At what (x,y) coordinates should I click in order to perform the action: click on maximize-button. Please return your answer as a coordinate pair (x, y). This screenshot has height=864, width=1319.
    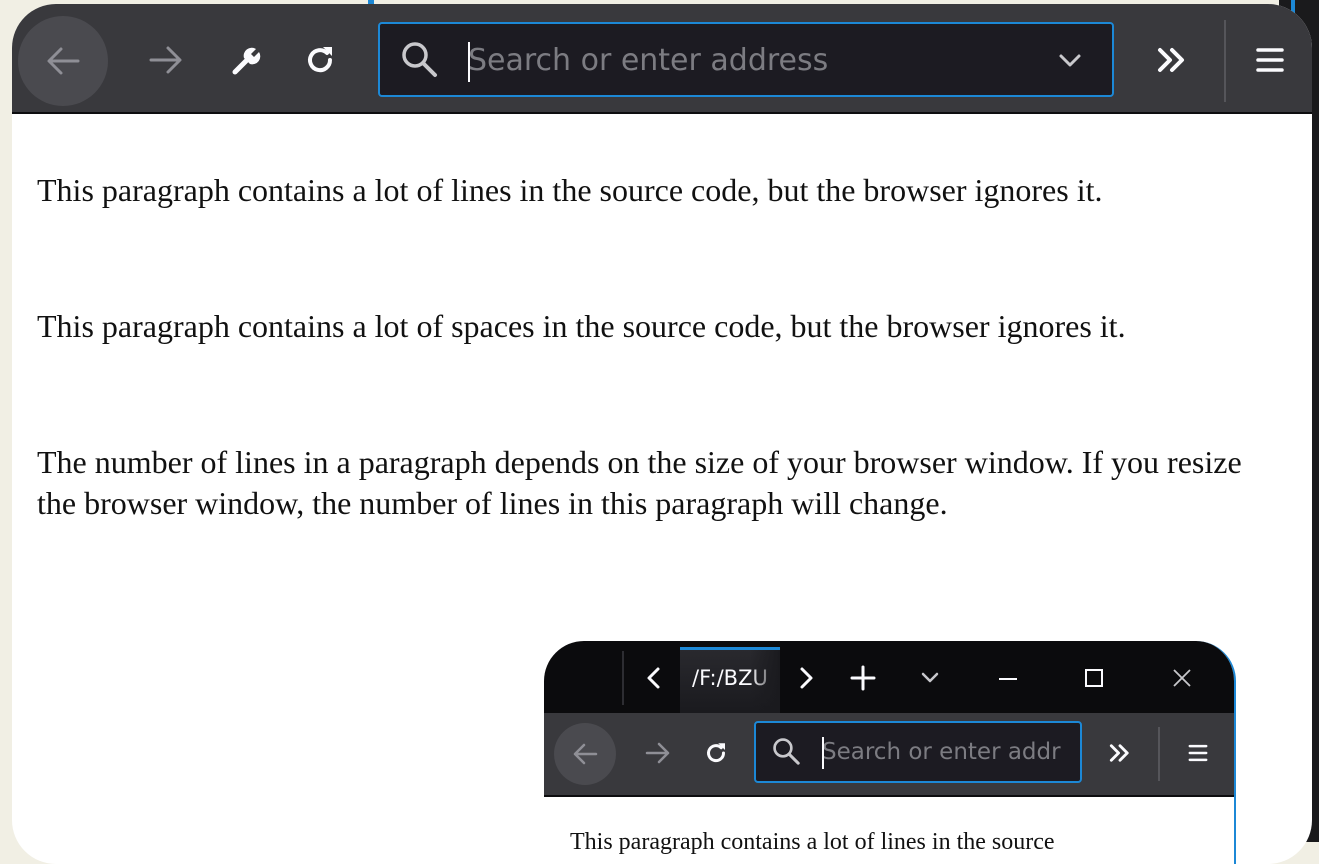
    Looking at the image, I should click on (1094, 678).